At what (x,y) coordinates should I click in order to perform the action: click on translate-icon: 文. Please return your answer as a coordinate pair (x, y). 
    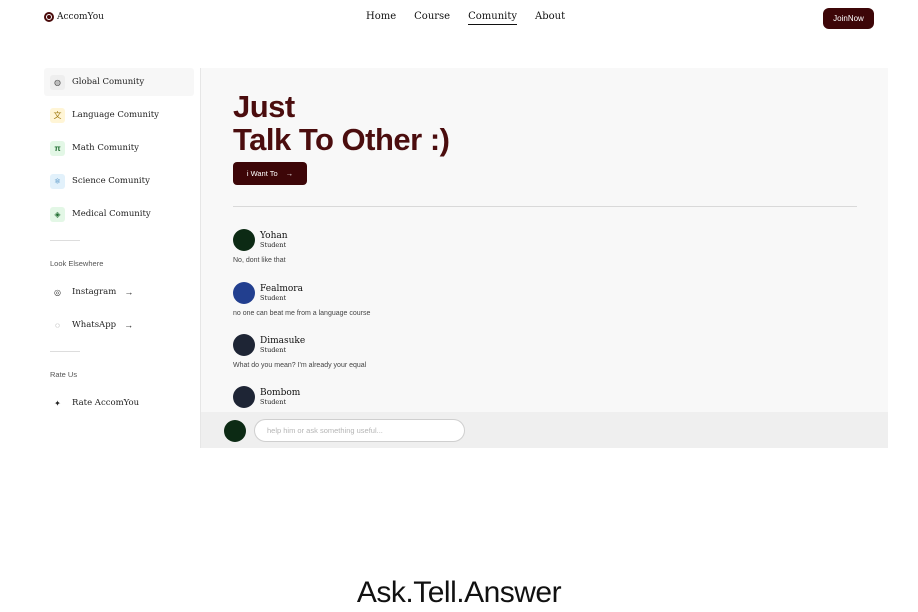
    Looking at the image, I should click on (57, 115).